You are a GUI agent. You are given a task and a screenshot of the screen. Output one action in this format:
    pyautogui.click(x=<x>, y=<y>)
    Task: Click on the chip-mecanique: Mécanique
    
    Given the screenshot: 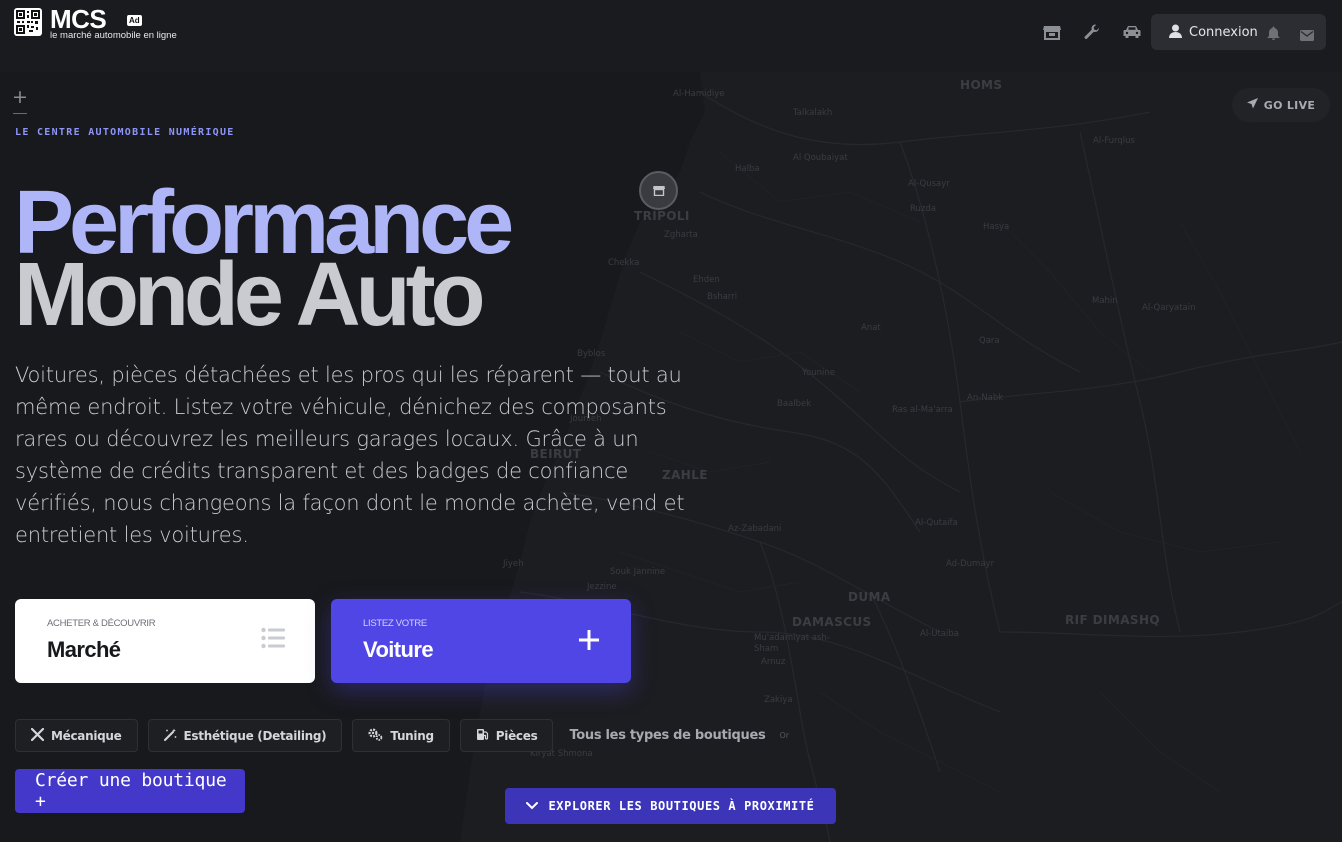 What is the action you would take?
    pyautogui.click(x=76, y=735)
    